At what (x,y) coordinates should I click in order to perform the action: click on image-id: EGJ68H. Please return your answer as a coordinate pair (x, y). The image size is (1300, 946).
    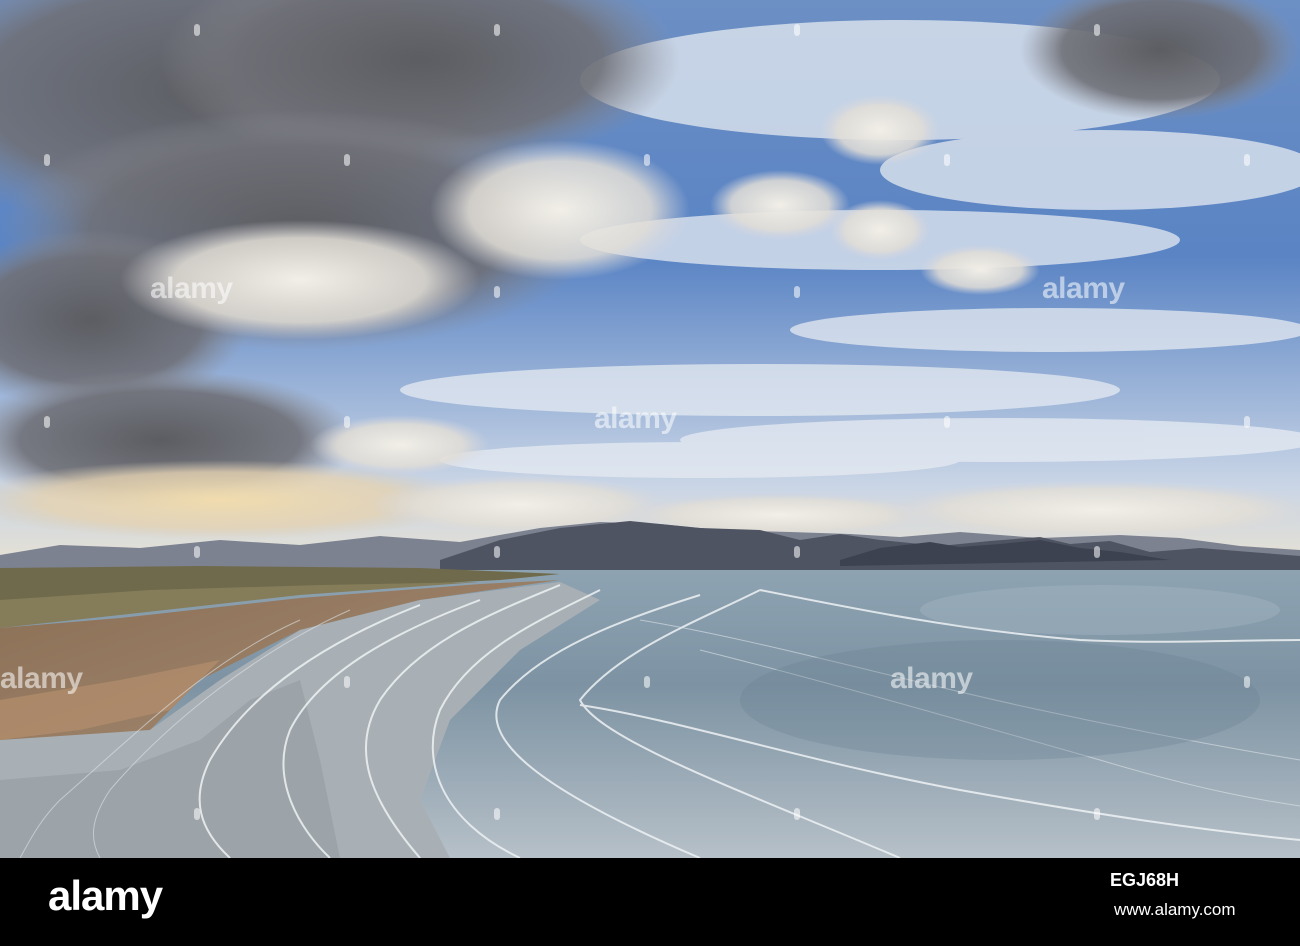
    Looking at the image, I should click on (1145, 880).